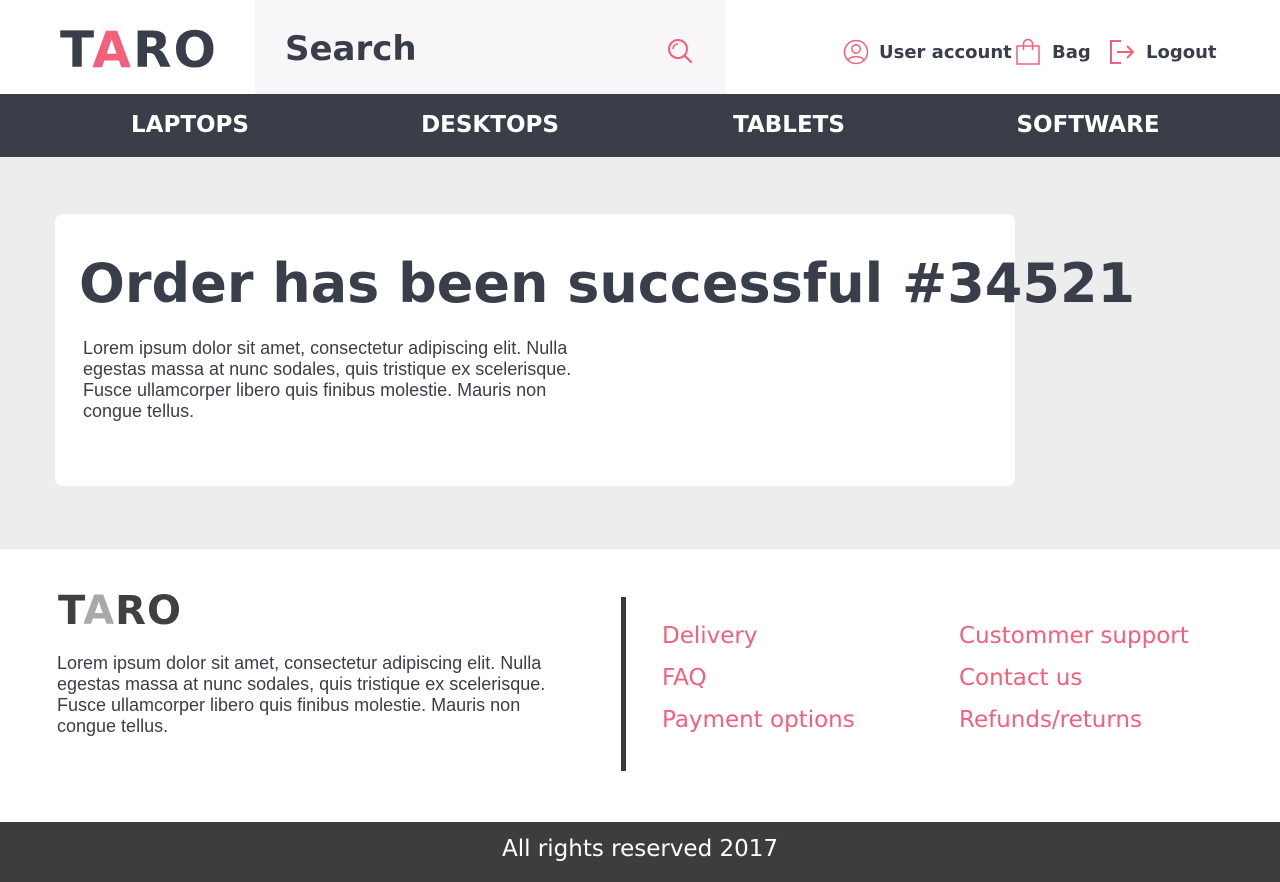 The width and height of the screenshot is (1280, 882). I want to click on footer-logo-letters: RO, so click(148, 611).